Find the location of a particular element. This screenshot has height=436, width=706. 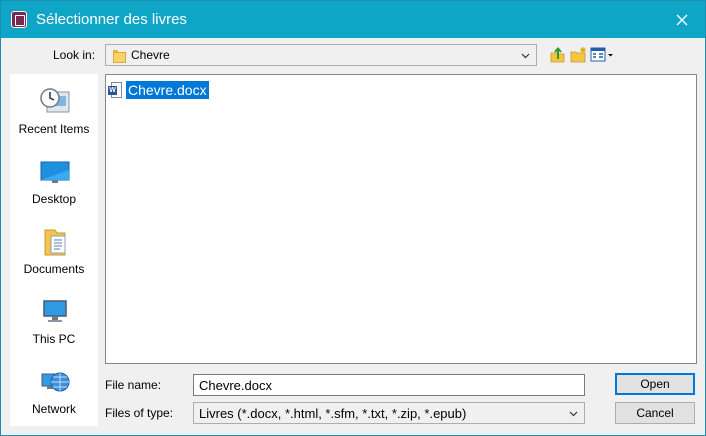

network-icon is located at coordinates (55, 382).